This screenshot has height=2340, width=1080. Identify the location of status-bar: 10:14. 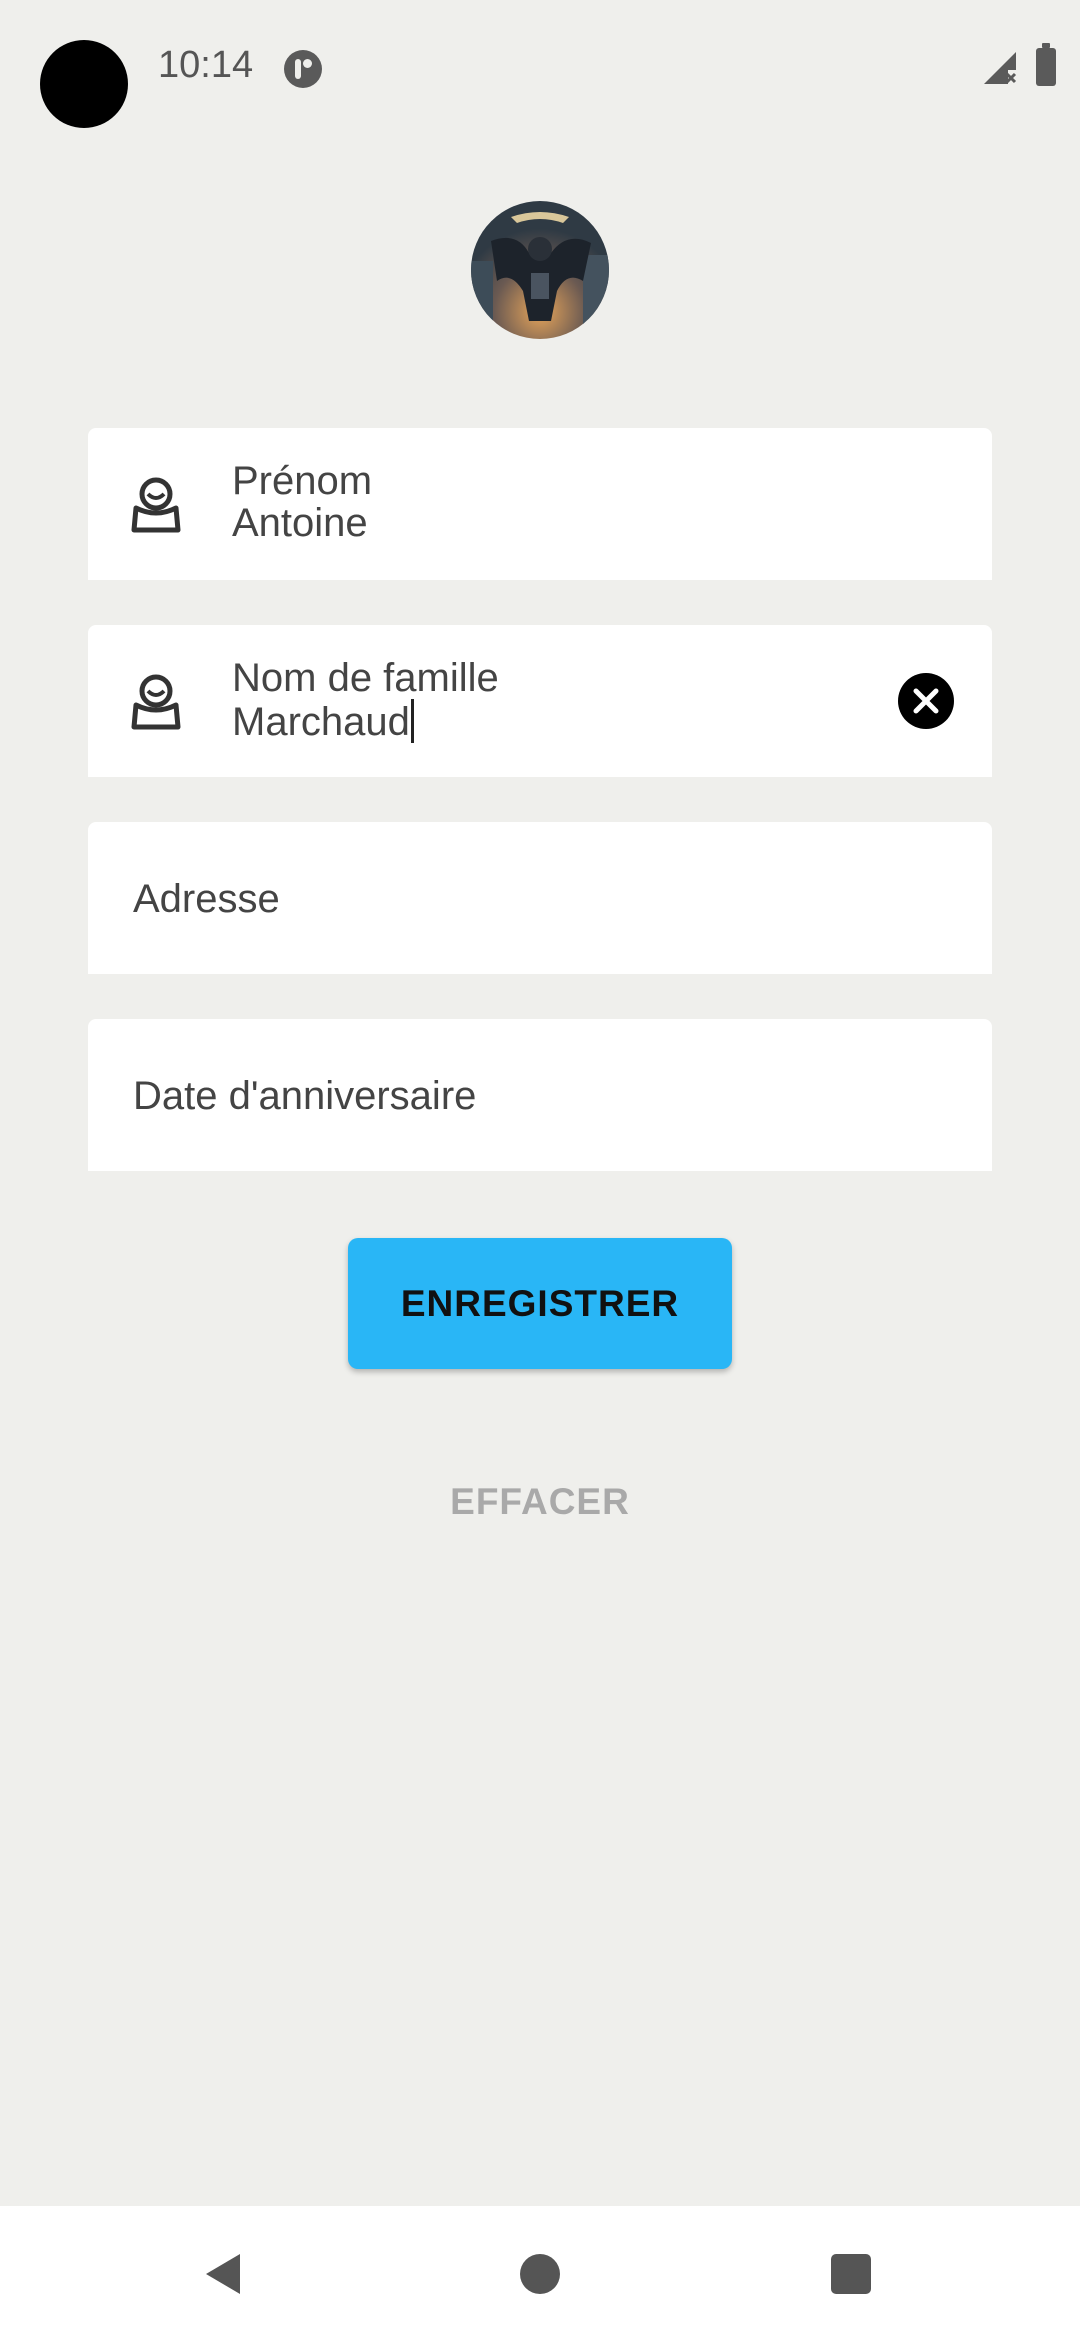
(540, 70).